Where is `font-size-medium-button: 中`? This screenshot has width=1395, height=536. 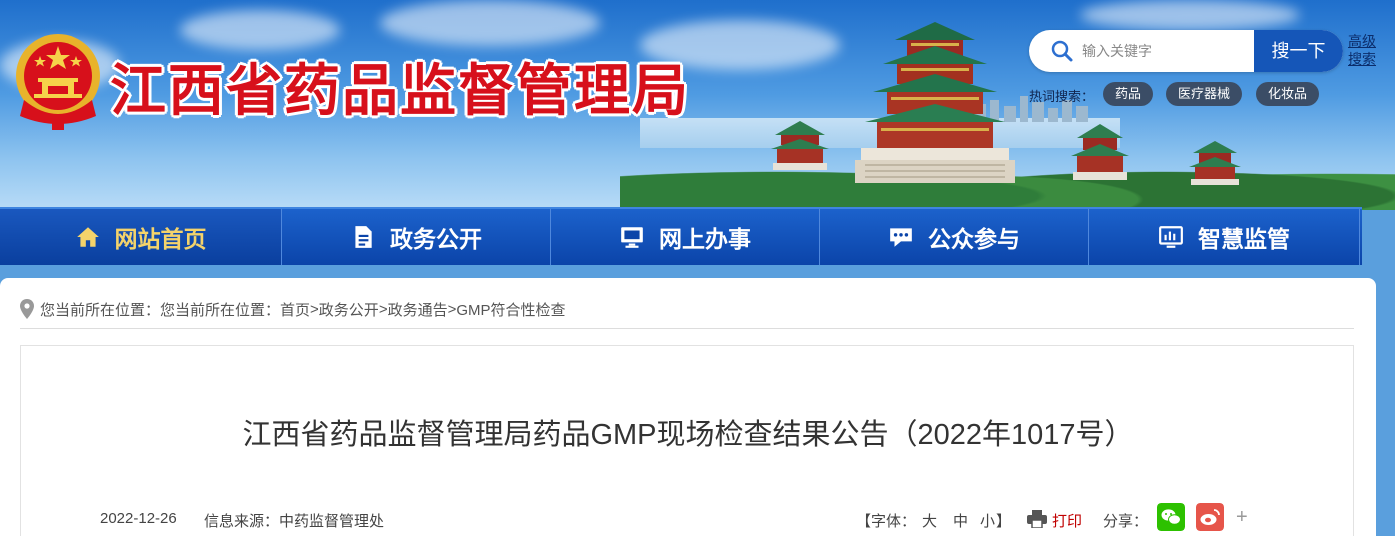
font-size-medium-button: 中 is located at coordinates (960, 520).